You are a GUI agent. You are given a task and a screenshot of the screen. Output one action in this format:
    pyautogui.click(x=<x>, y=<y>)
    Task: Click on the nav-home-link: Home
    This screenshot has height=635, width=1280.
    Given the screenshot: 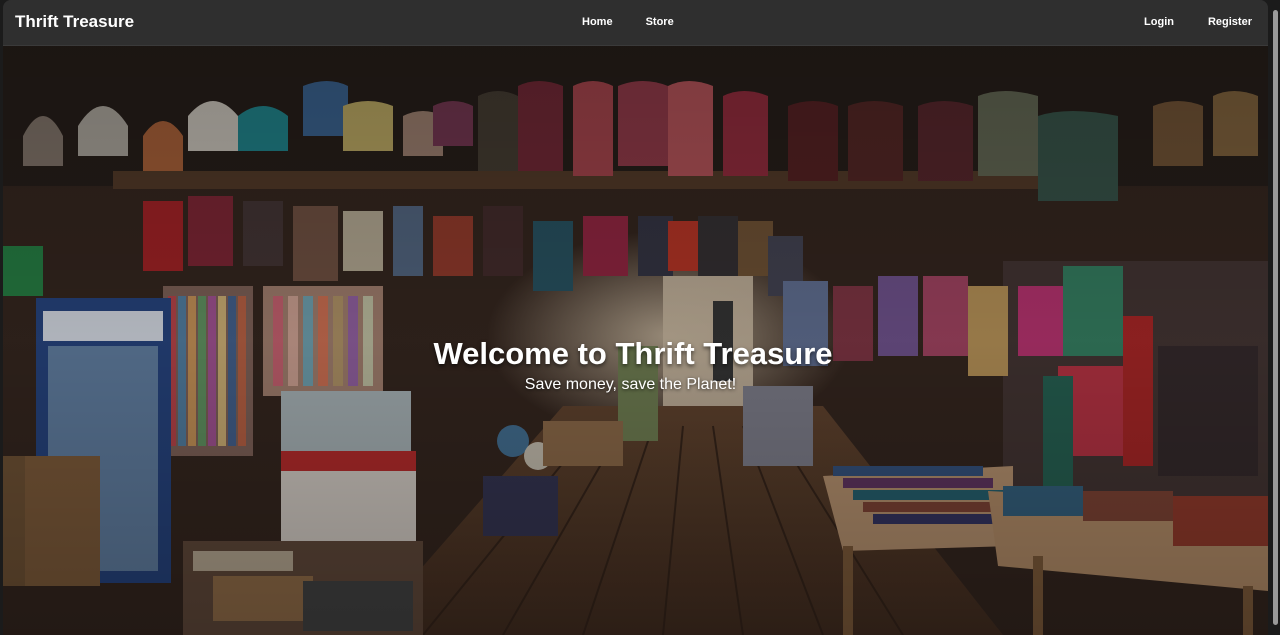 What is the action you would take?
    pyautogui.click(x=597, y=22)
    